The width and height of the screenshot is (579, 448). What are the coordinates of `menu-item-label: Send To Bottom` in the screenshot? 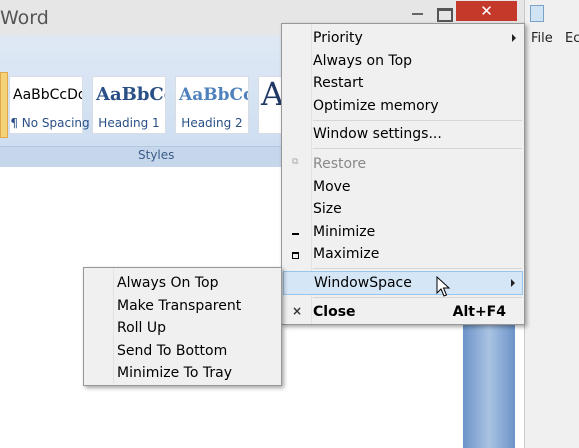 It's located at (172, 351).